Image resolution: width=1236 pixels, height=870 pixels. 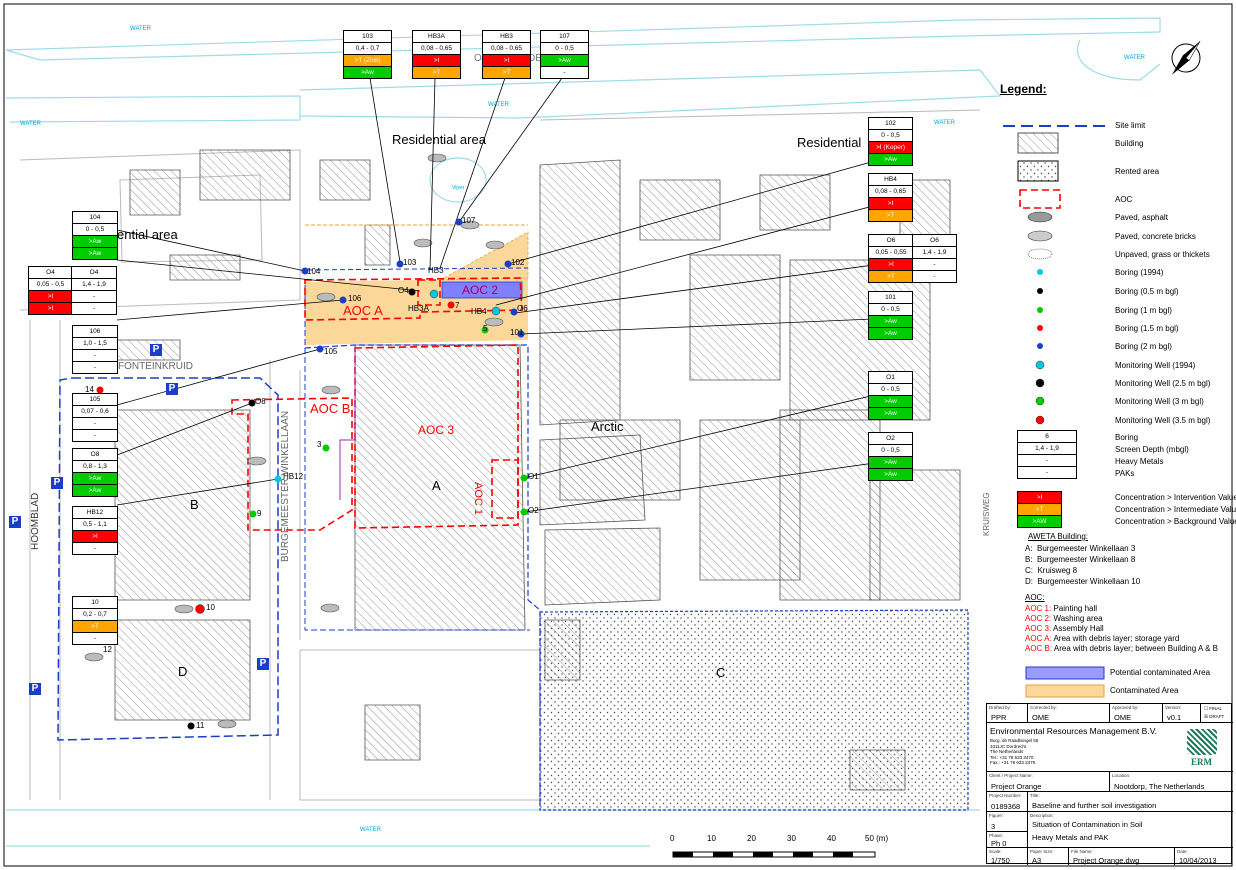 What do you see at coordinates (95, 417) in the screenshot?
I see `sample-table-105: 105 0,07 - 0,6 --` at bounding box center [95, 417].